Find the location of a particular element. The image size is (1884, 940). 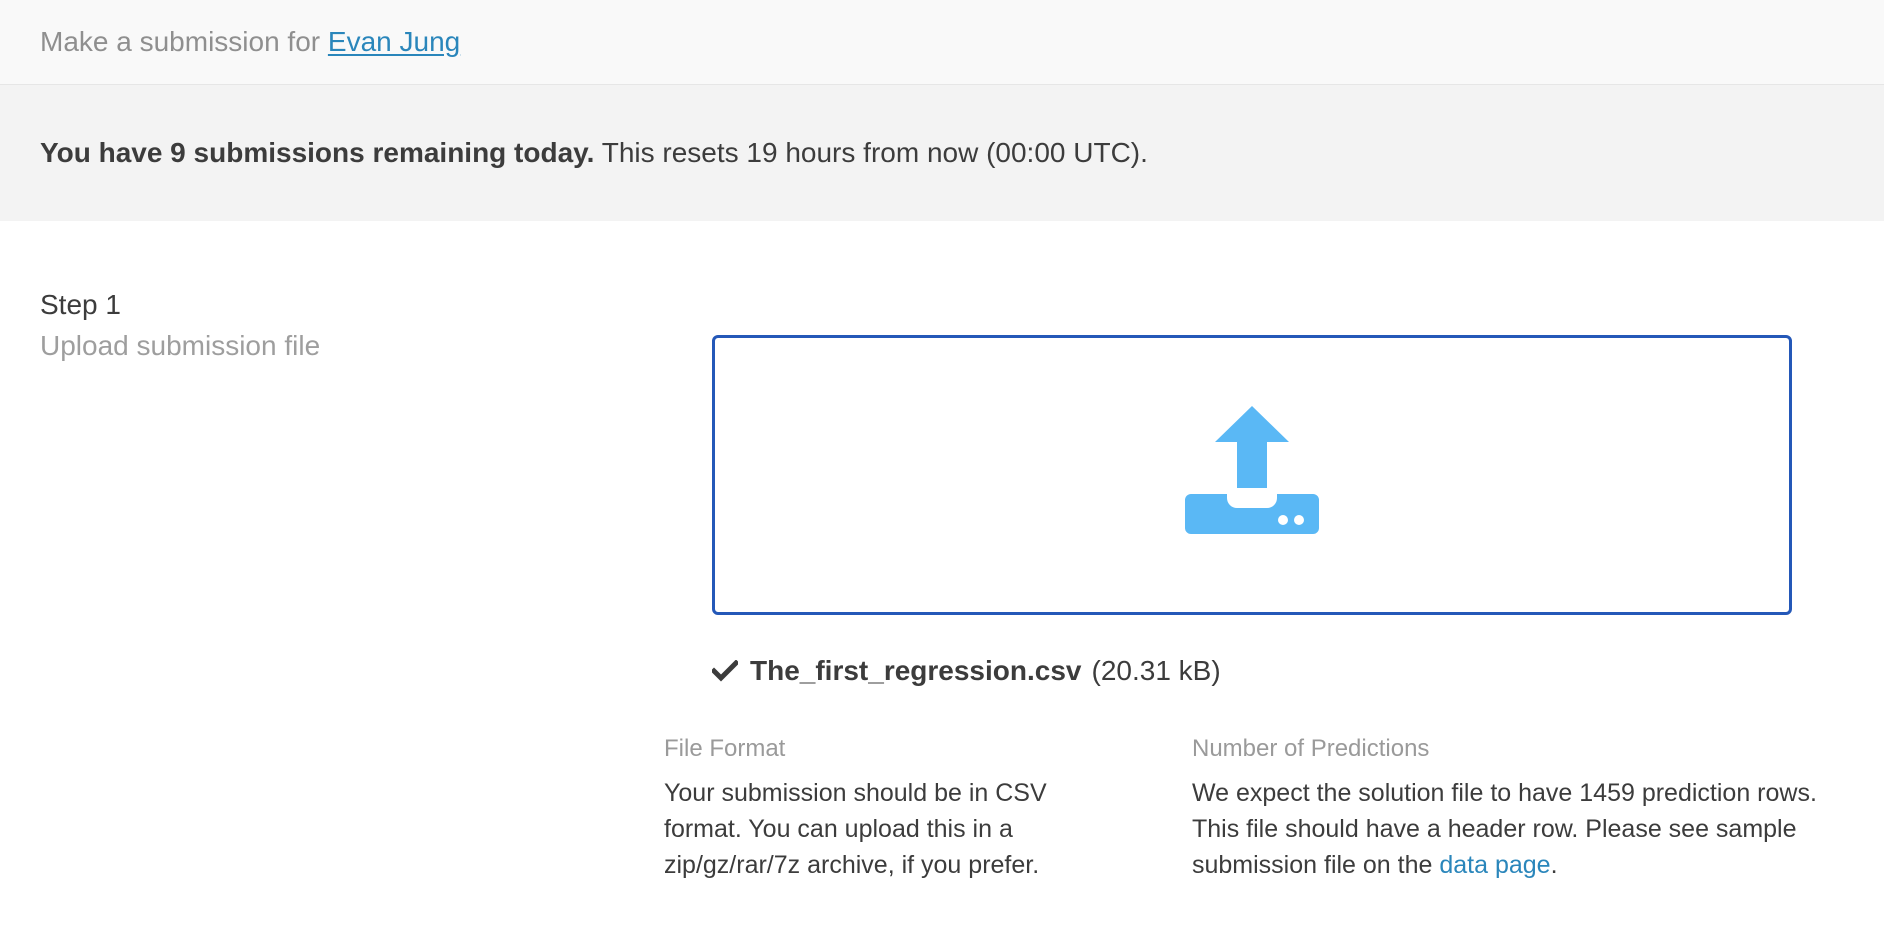

header-text: Make a submission for Evan Jung is located at coordinates (250, 42).